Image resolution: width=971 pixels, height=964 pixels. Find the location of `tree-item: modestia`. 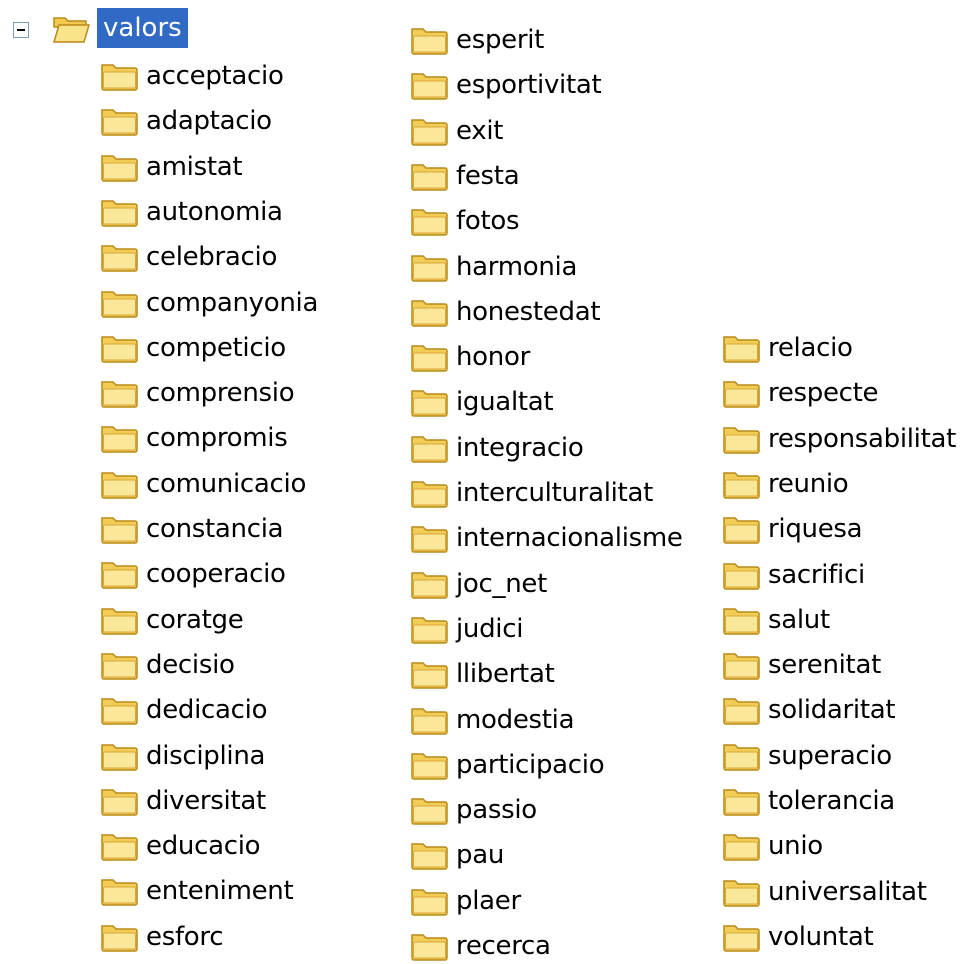

tree-item: modestia is located at coordinates (492, 720).